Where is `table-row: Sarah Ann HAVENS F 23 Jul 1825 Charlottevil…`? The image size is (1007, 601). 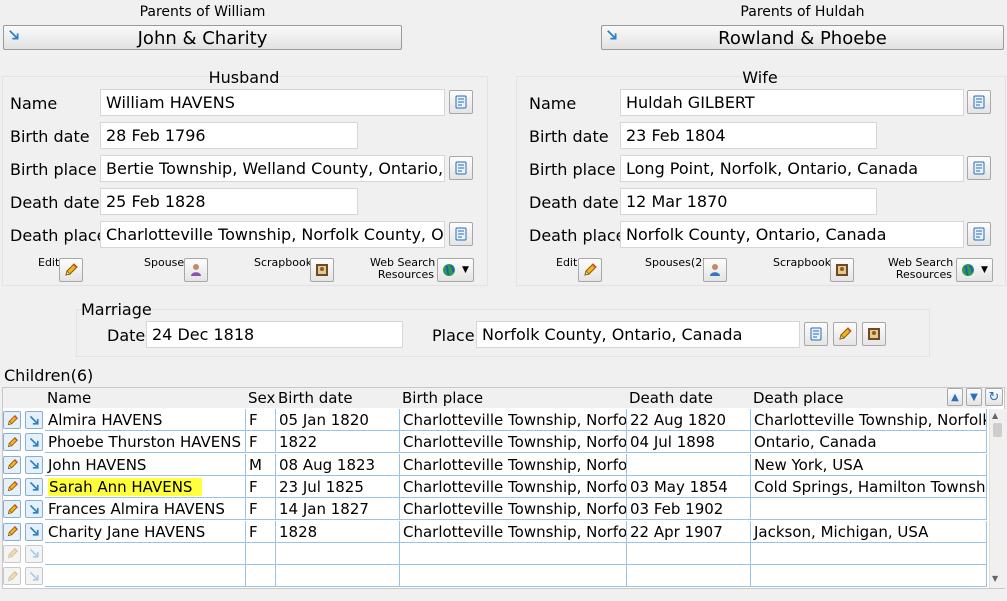 table-row: Sarah Ann HAVENS F 23 Jul 1825 Charlottevil… is located at coordinates (495, 486).